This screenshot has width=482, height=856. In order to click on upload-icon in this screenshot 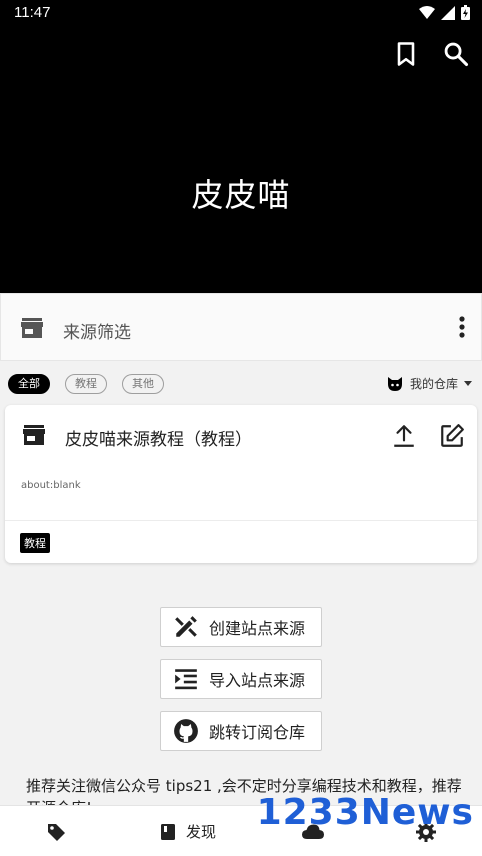, I will do `click(404, 436)`.